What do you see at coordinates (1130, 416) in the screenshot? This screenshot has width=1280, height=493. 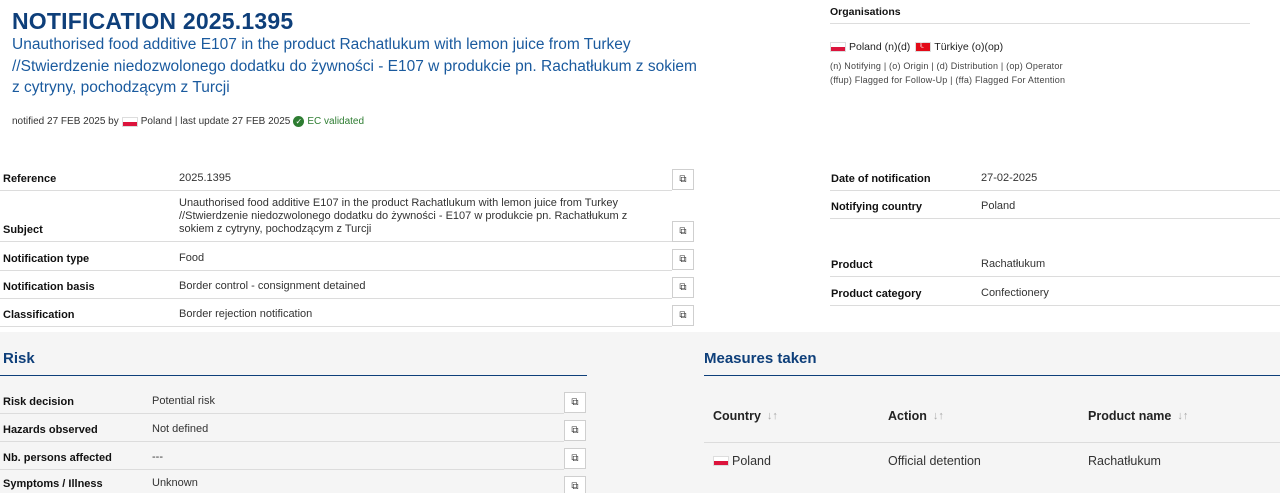 I see `column-header-label: Product name` at bounding box center [1130, 416].